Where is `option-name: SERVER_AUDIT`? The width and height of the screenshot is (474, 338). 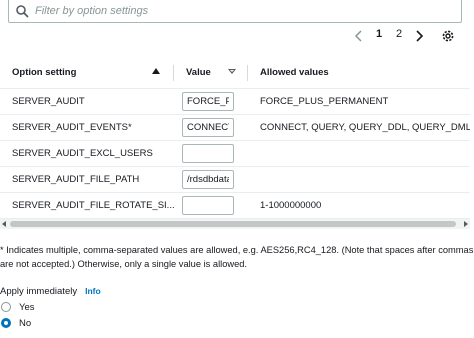
option-name: SERVER_AUDIT is located at coordinates (87, 101).